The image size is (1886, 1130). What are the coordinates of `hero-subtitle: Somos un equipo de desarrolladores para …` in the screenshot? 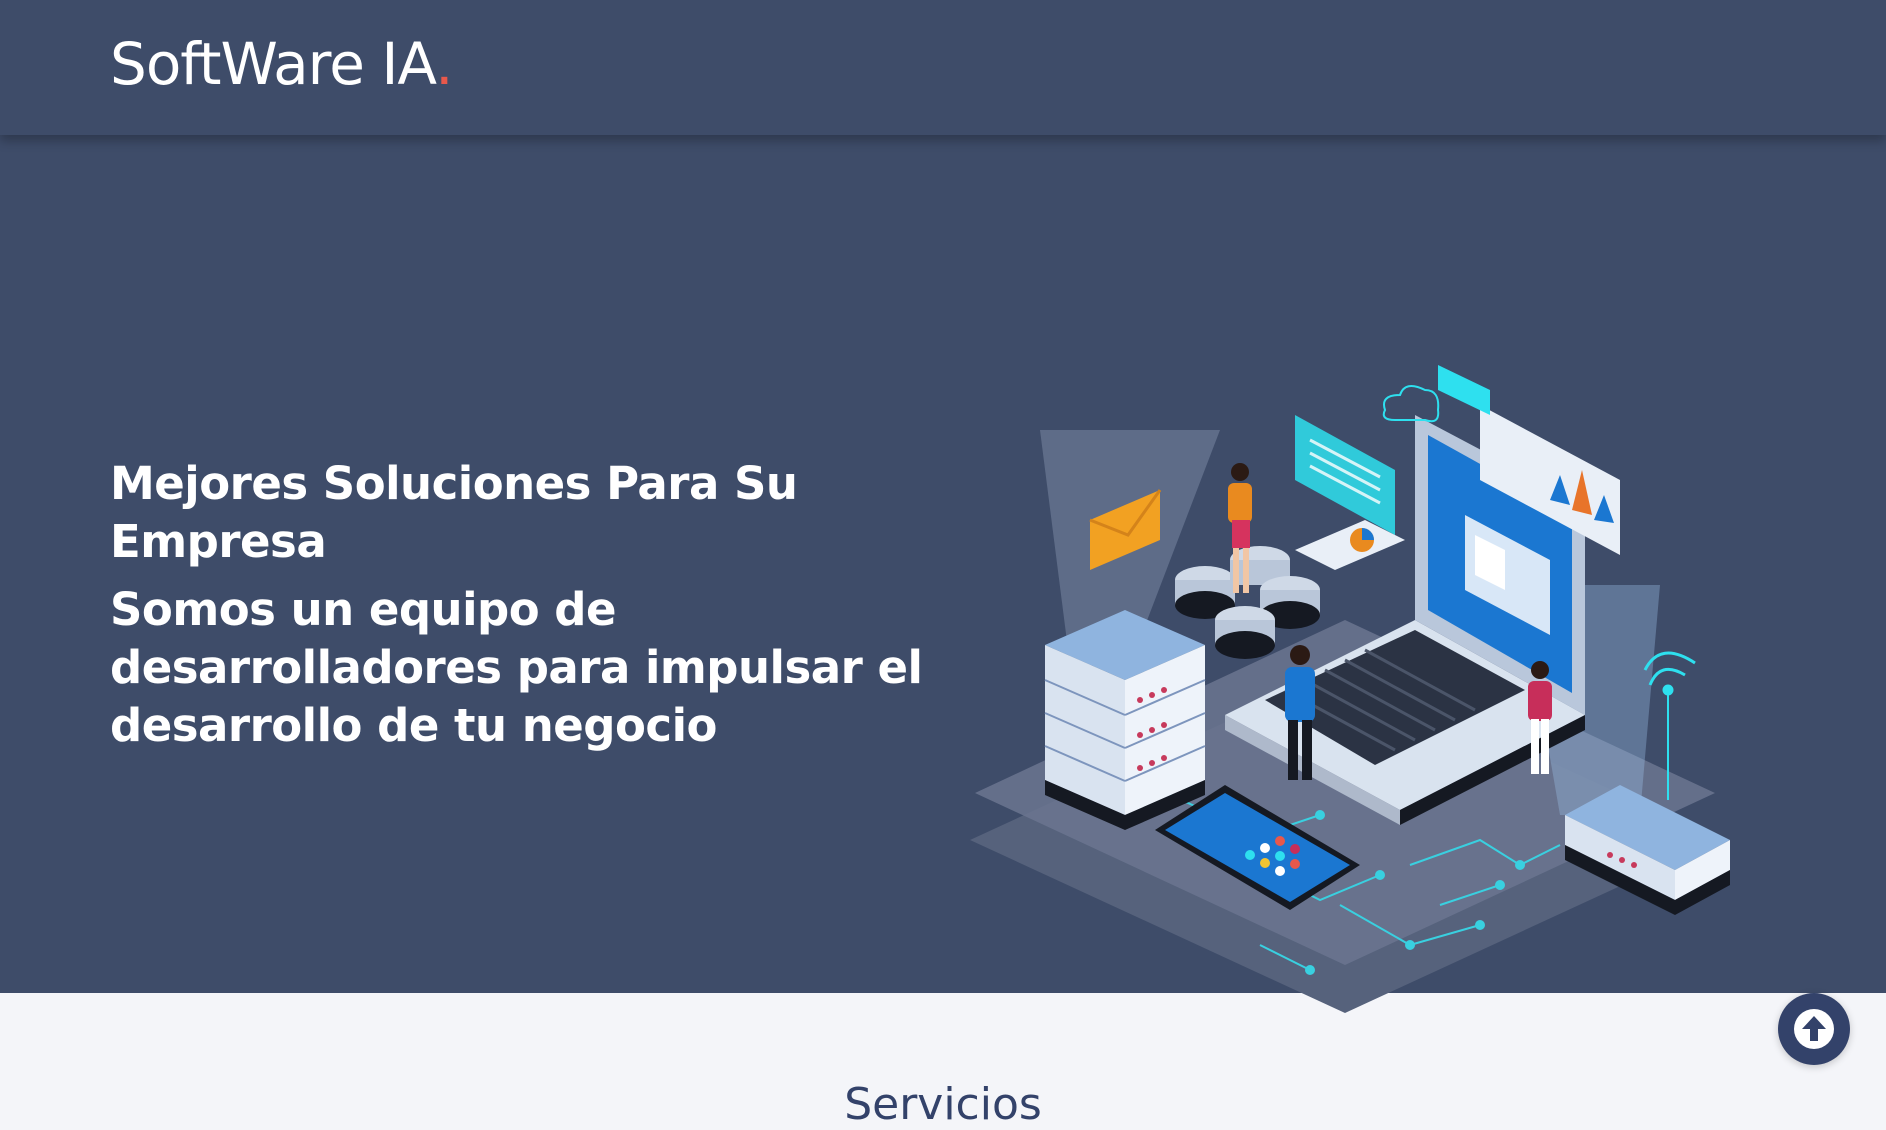 It's located at (516, 667).